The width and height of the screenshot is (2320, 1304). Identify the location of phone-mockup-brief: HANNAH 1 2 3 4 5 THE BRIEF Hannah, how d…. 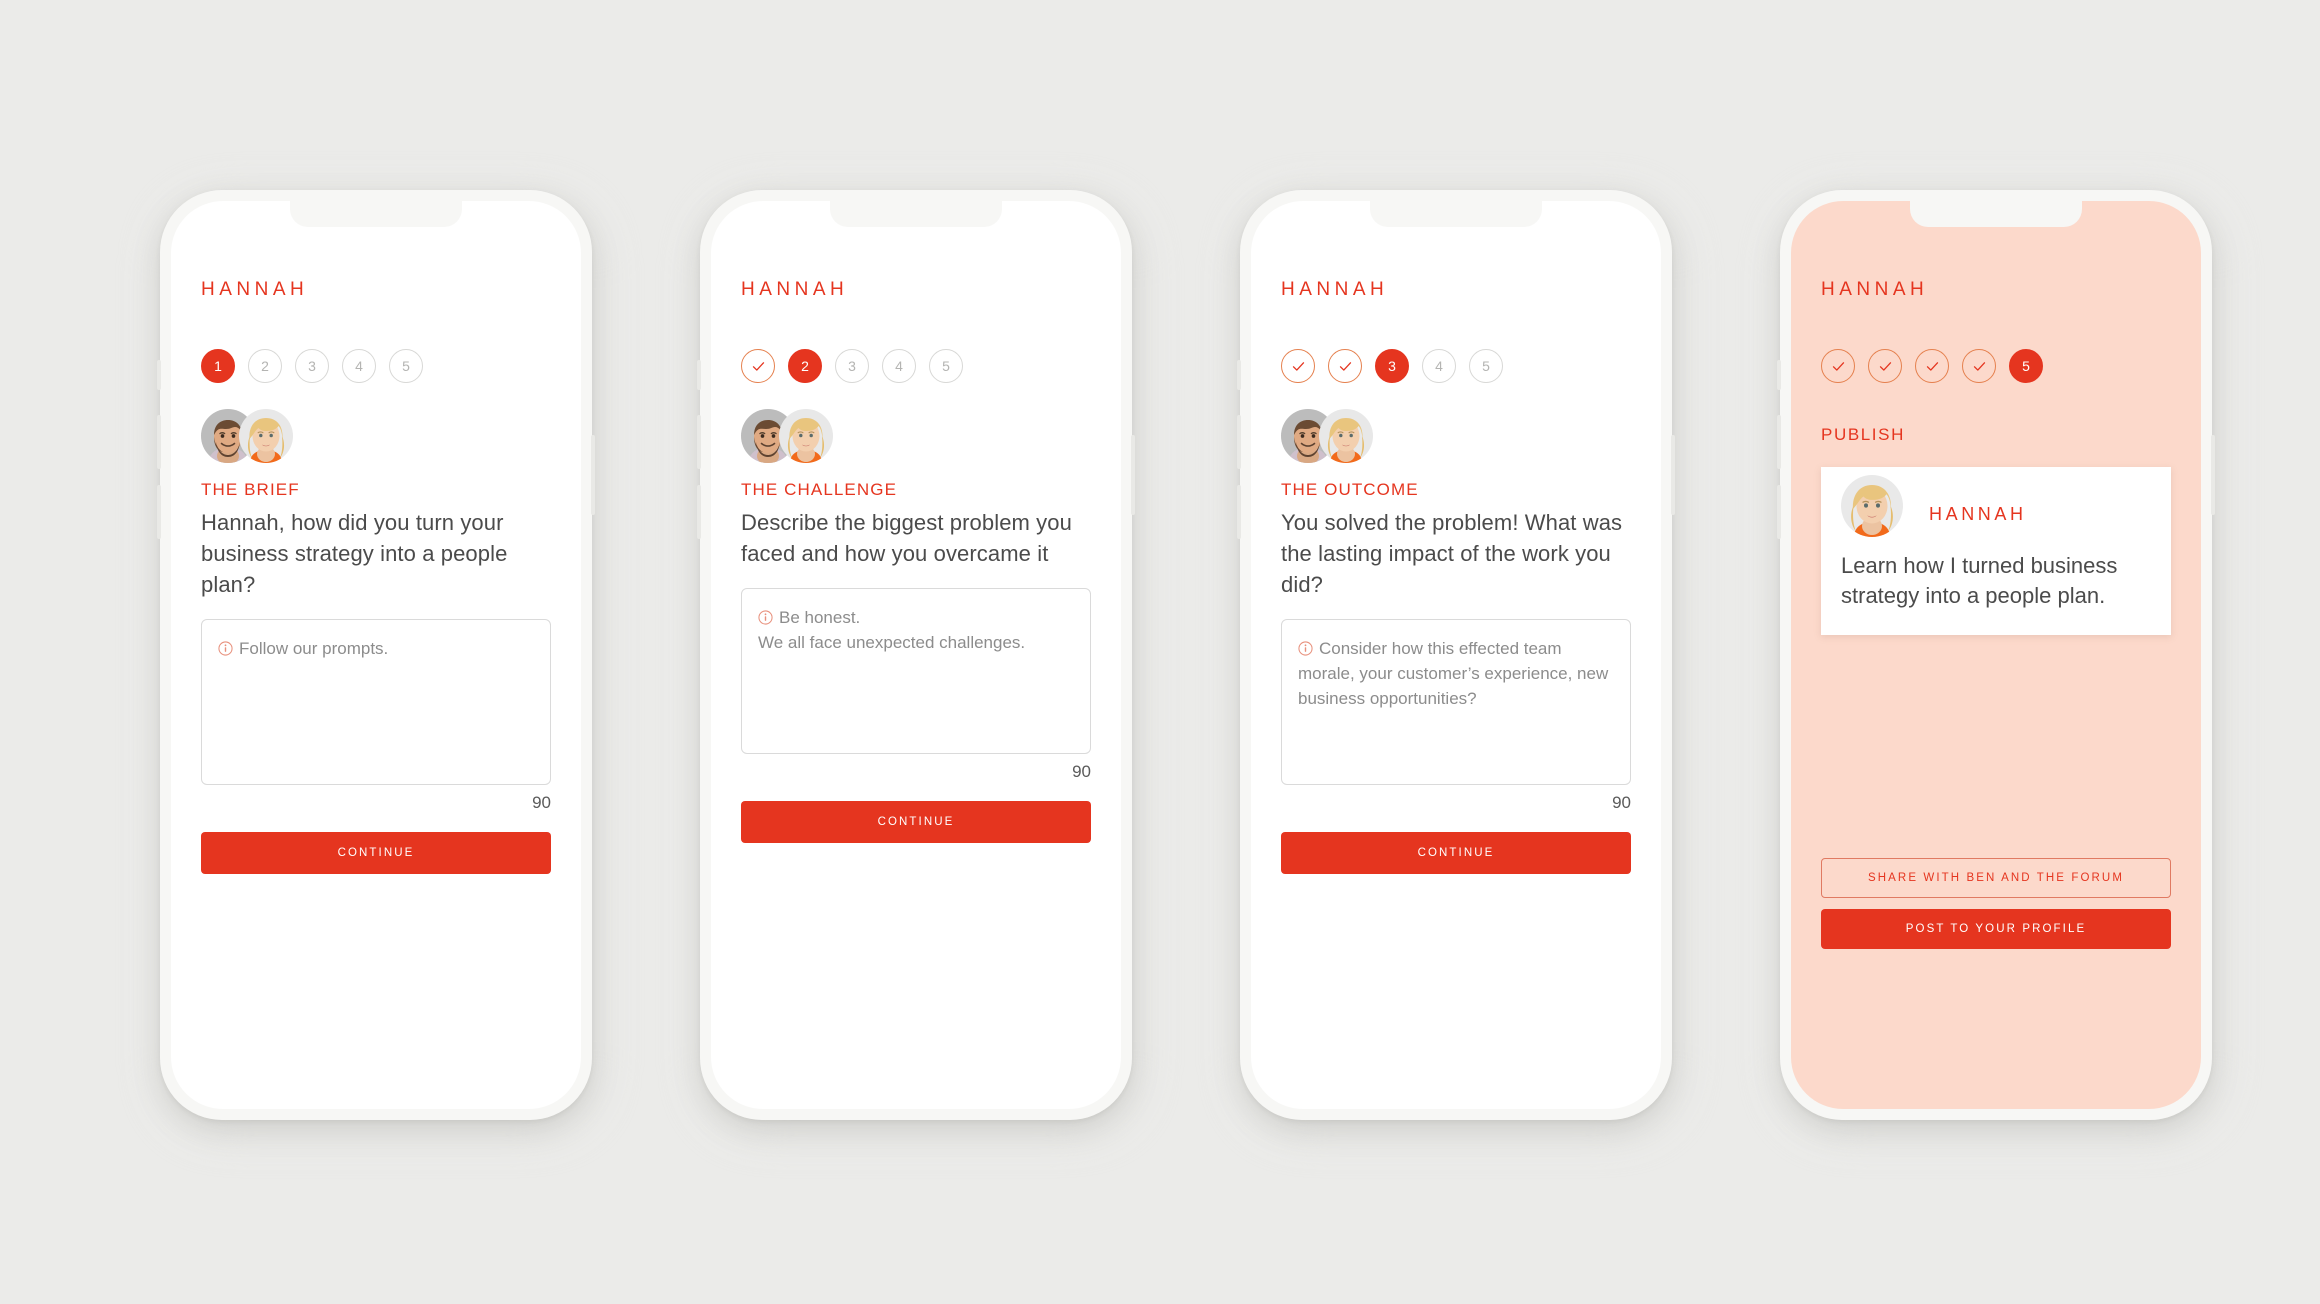
(378, 660).